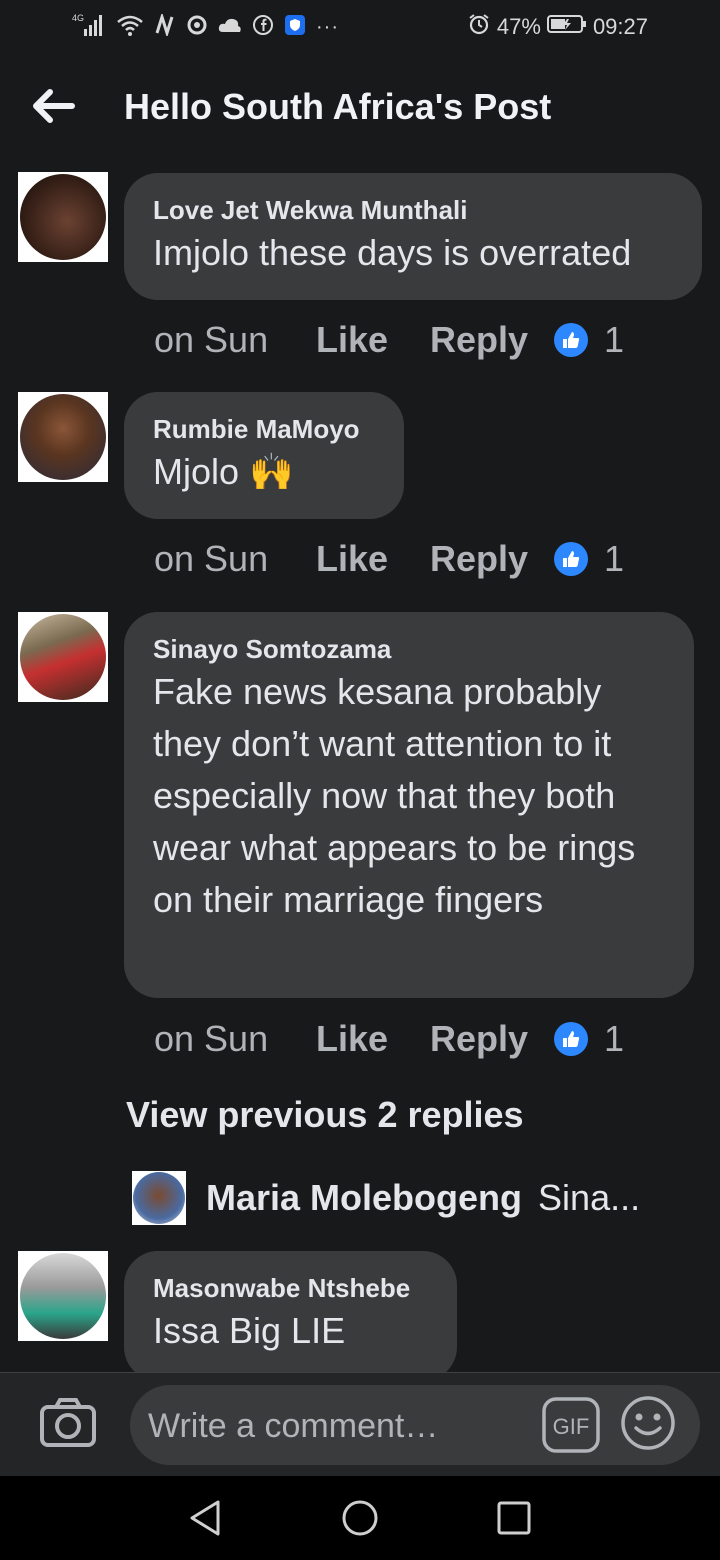 Image resolution: width=720 pixels, height=1560 pixels. What do you see at coordinates (54, 106) in the screenshot?
I see `back-button` at bounding box center [54, 106].